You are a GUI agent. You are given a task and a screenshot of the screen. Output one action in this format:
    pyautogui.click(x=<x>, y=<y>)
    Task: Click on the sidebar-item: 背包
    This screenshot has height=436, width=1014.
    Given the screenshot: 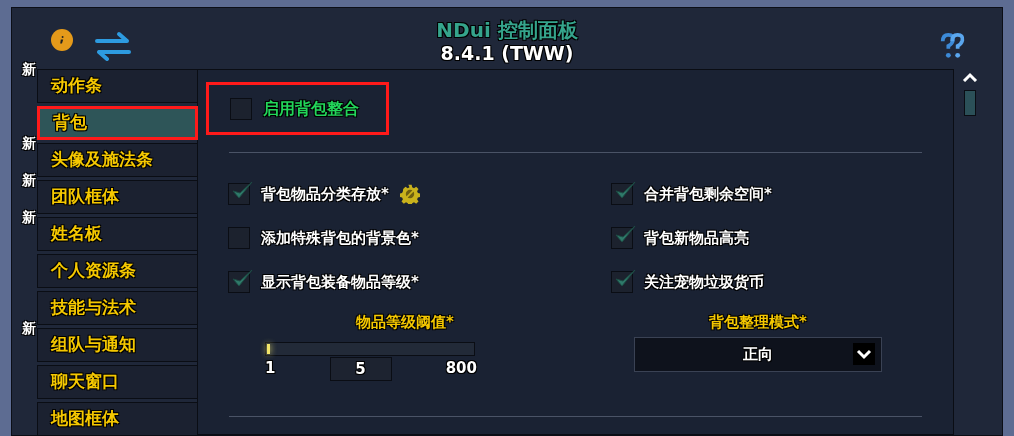 What is the action you would take?
    pyautogui.click(x=117, y=123)
    